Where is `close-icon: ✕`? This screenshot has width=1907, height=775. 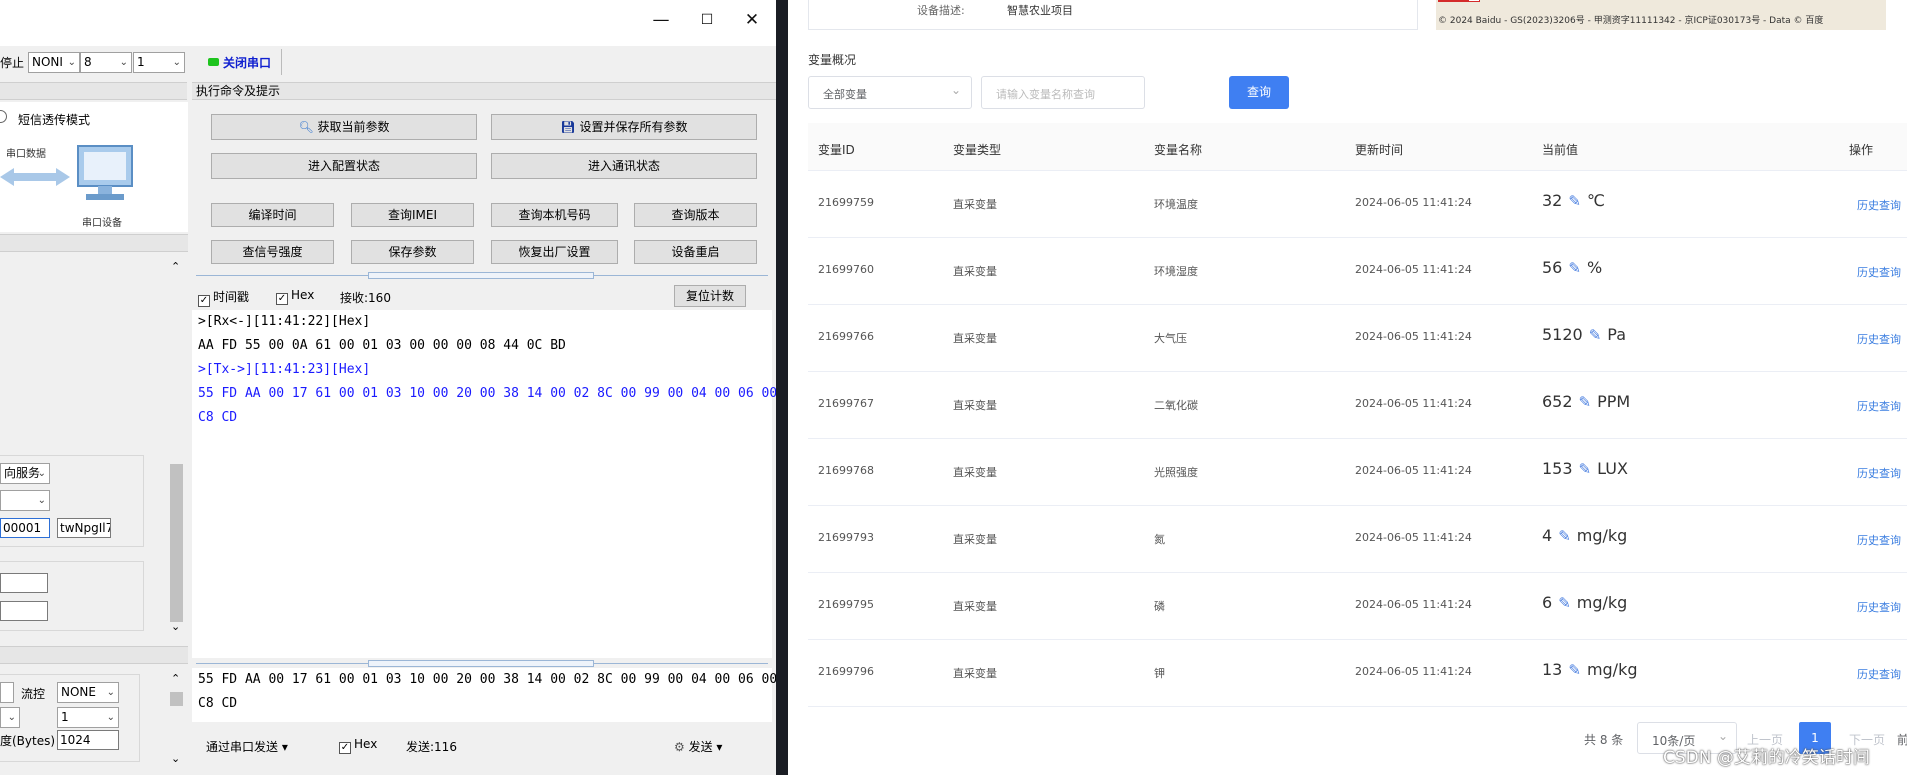
close-icon: ✕ is located at coordinates (752, 20).